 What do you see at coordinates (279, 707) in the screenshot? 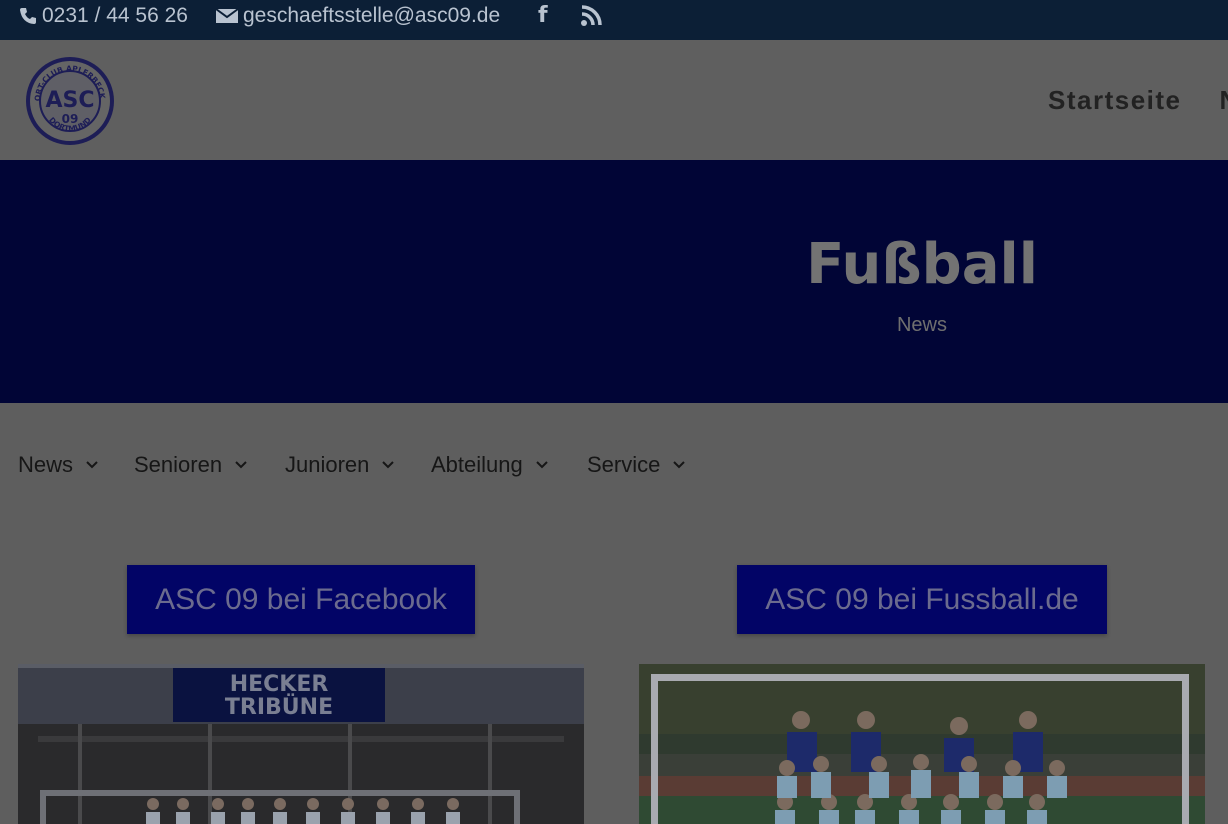
I see `banner-text-line2: TRIBÜNE` at bounding box center [279, 707].